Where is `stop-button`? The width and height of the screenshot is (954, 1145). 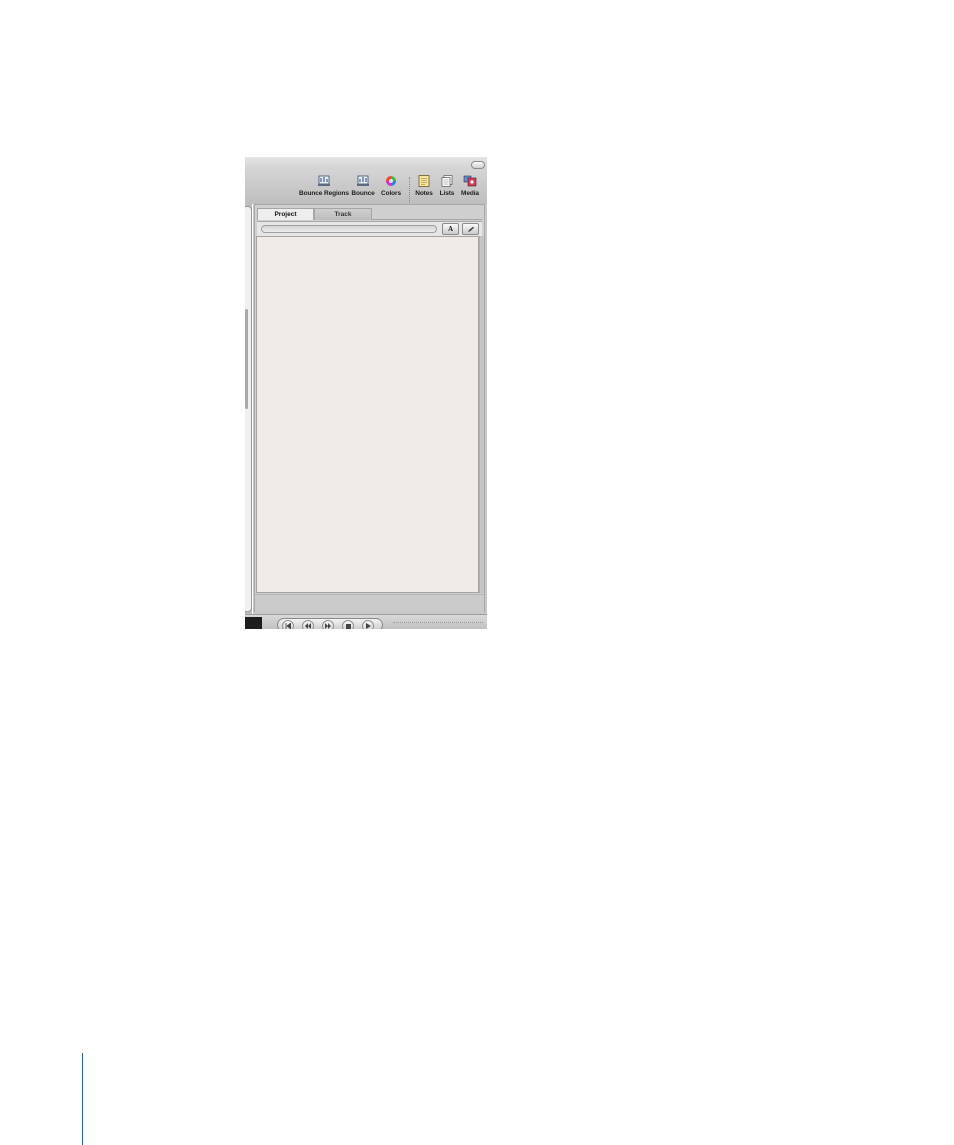 stop-button is located at coordinates (348, 624).